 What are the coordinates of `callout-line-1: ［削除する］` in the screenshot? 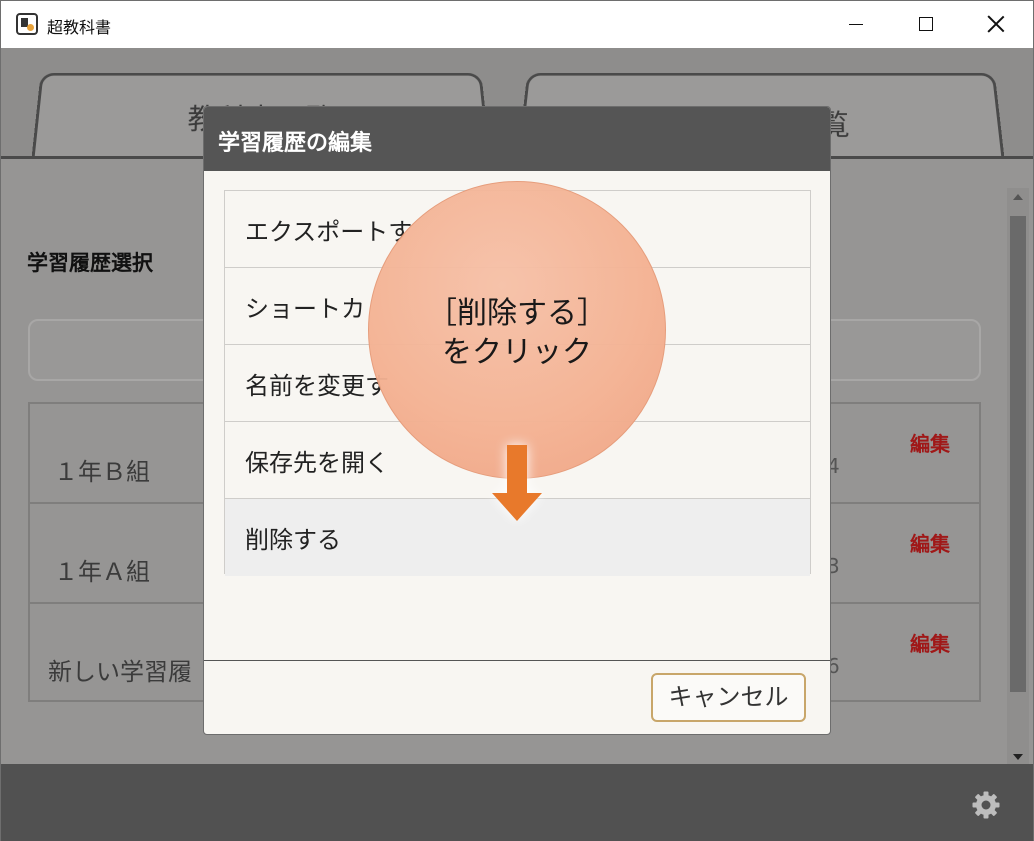 It's located at (517, 313).